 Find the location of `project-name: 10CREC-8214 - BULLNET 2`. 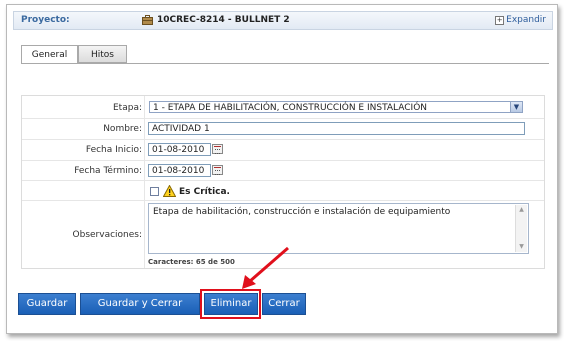

project-name: 10CREC-8214 - BULLNET 2 is located at coordinates (223, 20).